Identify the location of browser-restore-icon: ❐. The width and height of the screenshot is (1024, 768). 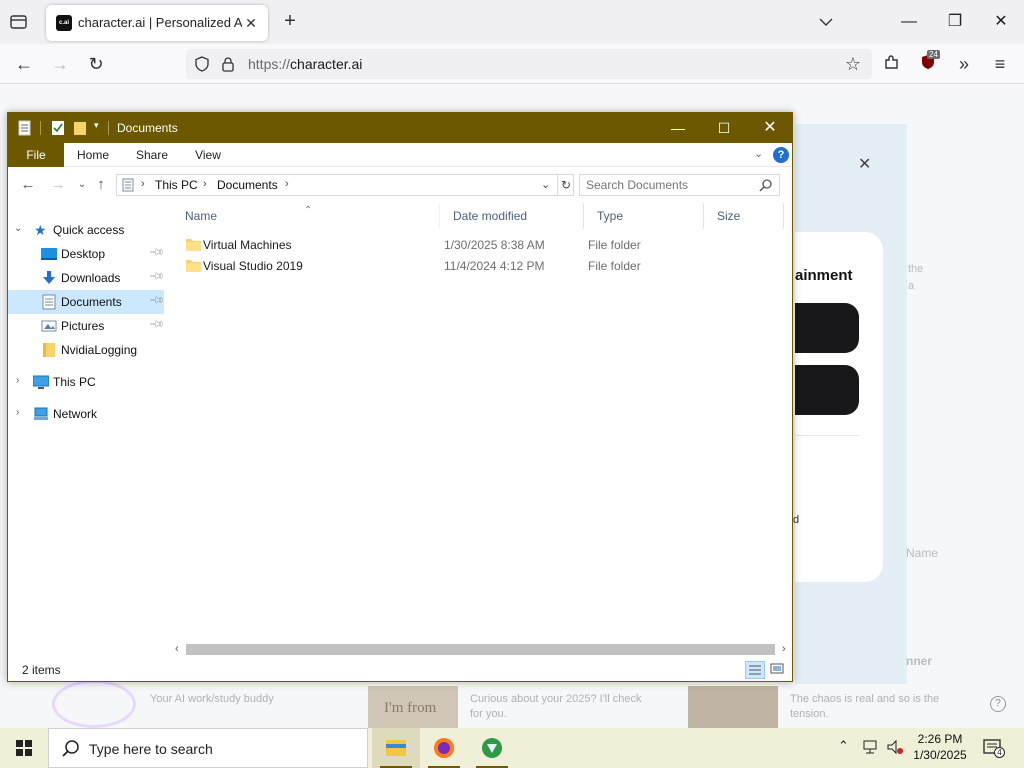
(955, 22).